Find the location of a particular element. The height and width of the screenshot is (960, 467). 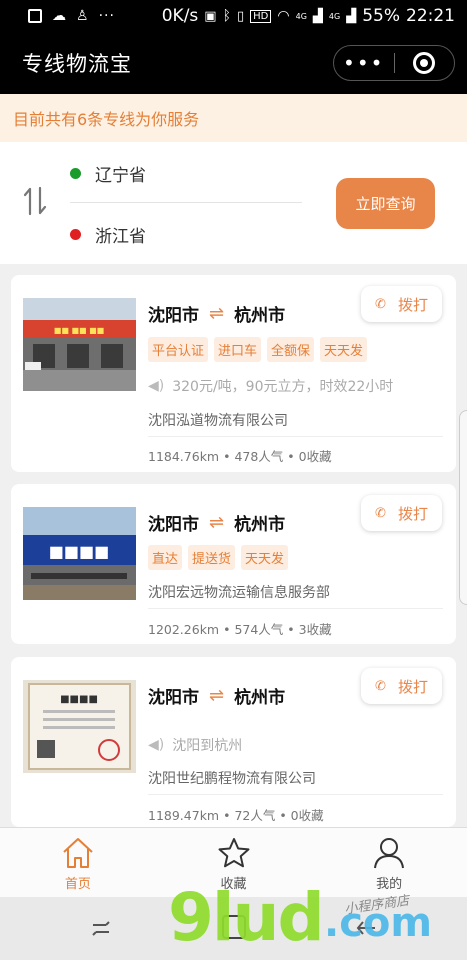

company-name: 沈阳世纪鹏程物流有限公司 is located at coordinates (232, 779).